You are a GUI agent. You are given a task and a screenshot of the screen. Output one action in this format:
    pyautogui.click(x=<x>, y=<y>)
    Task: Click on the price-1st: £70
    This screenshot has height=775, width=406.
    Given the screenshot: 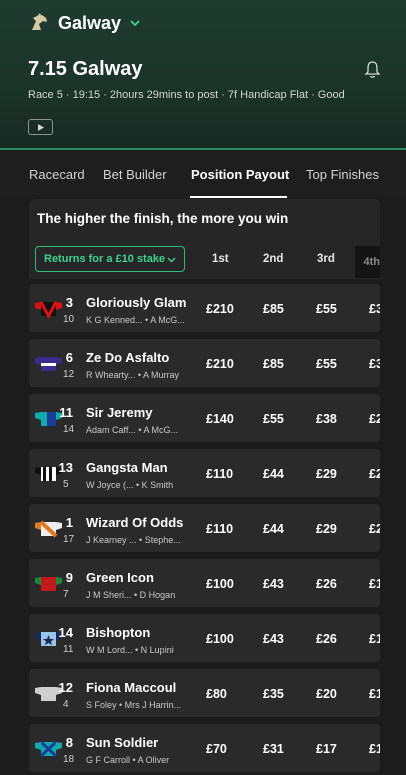 What is the action you would take?
    pyautogui.click(x=216, y=749)
    